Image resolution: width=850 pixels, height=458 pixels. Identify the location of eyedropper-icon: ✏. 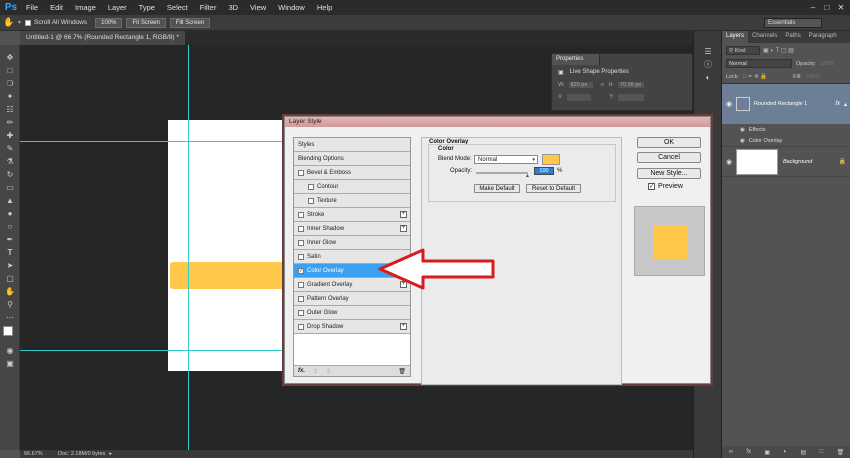
(10, 122).